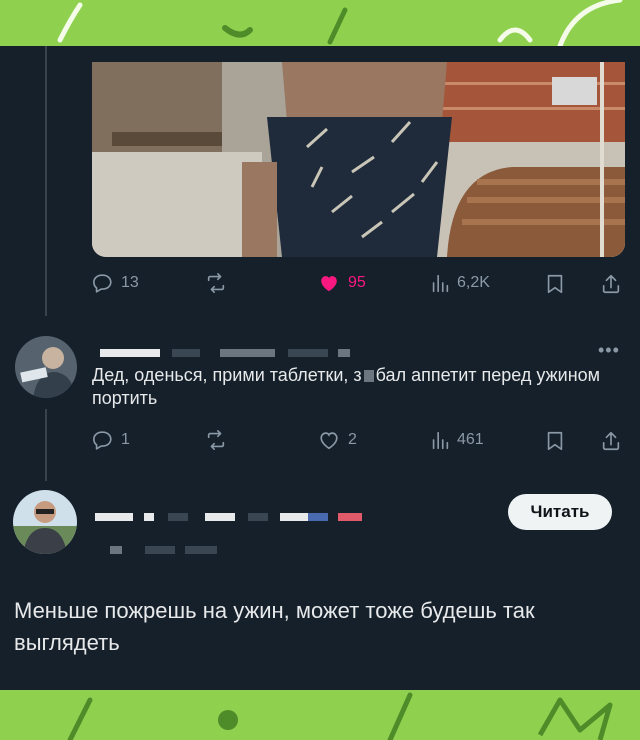 The image size is (640, 740). What do you see at coordinates (470, 439) in the screenshot?
I see `views-count: 461` at bounding box center [470, 439].